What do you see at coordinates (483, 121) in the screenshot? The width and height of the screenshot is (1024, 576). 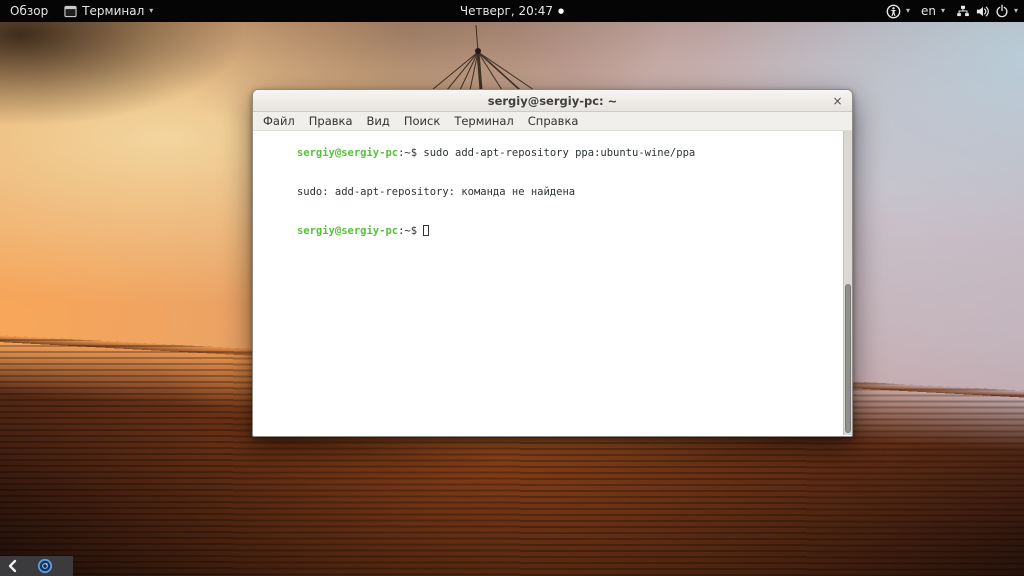 I see `menu-terminal: Терминал` at bounding box center [483, 121].